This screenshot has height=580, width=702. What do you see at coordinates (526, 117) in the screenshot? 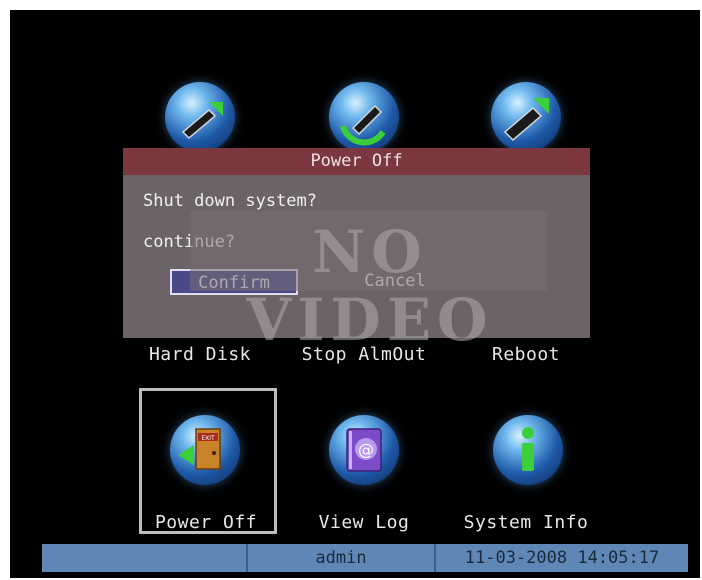
I see `reboot-icon` at bounding box center [526, 117].